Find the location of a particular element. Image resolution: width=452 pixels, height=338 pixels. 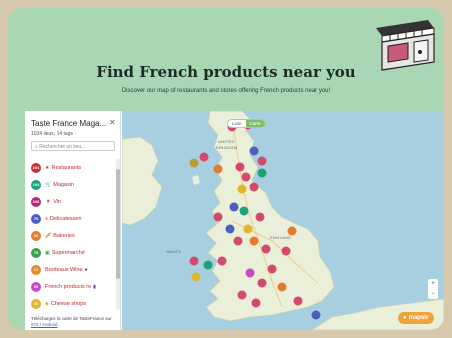

place-count: 1034 lieux, 14 tags · is located at coordinates (54, 134).